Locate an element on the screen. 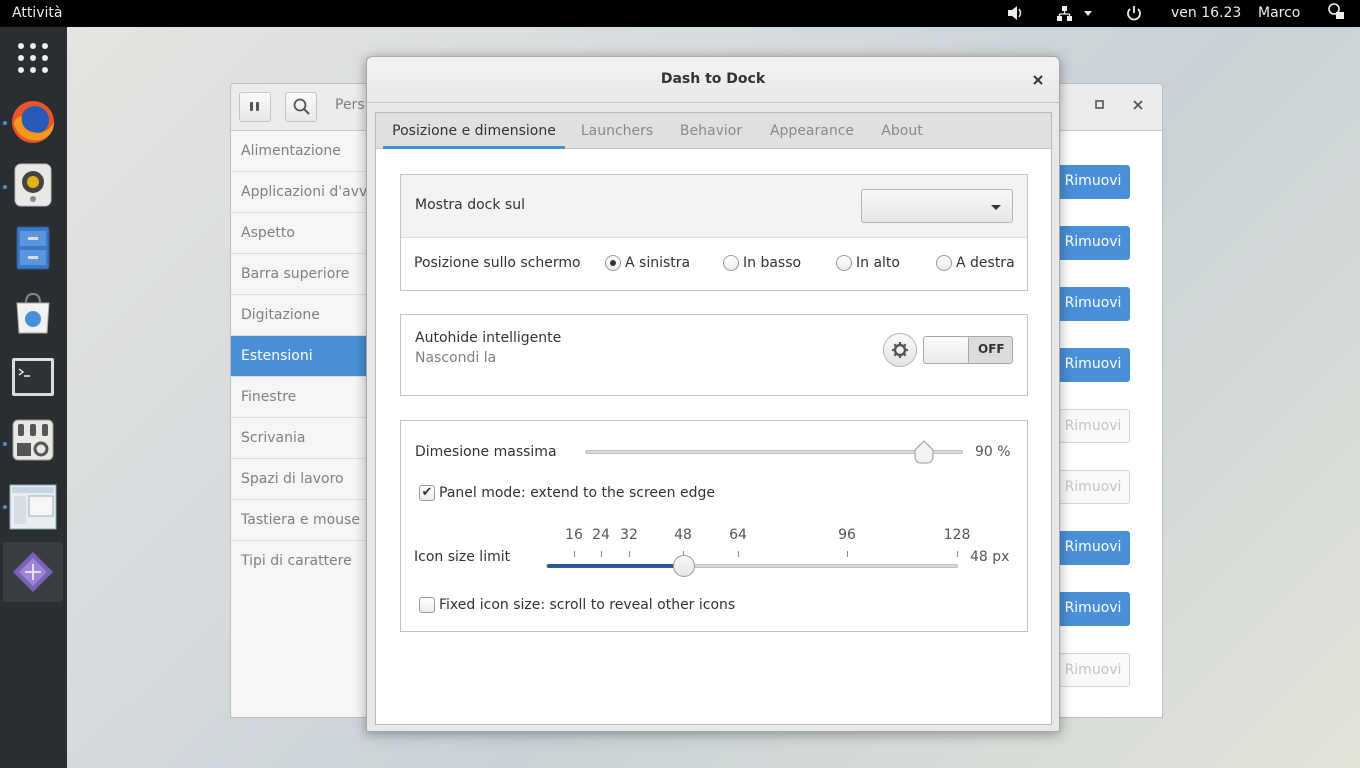 Image resolution: width=1360 pixels, height=768 pixels. window-thumbnail-icon is located at coordinates (33, 507).